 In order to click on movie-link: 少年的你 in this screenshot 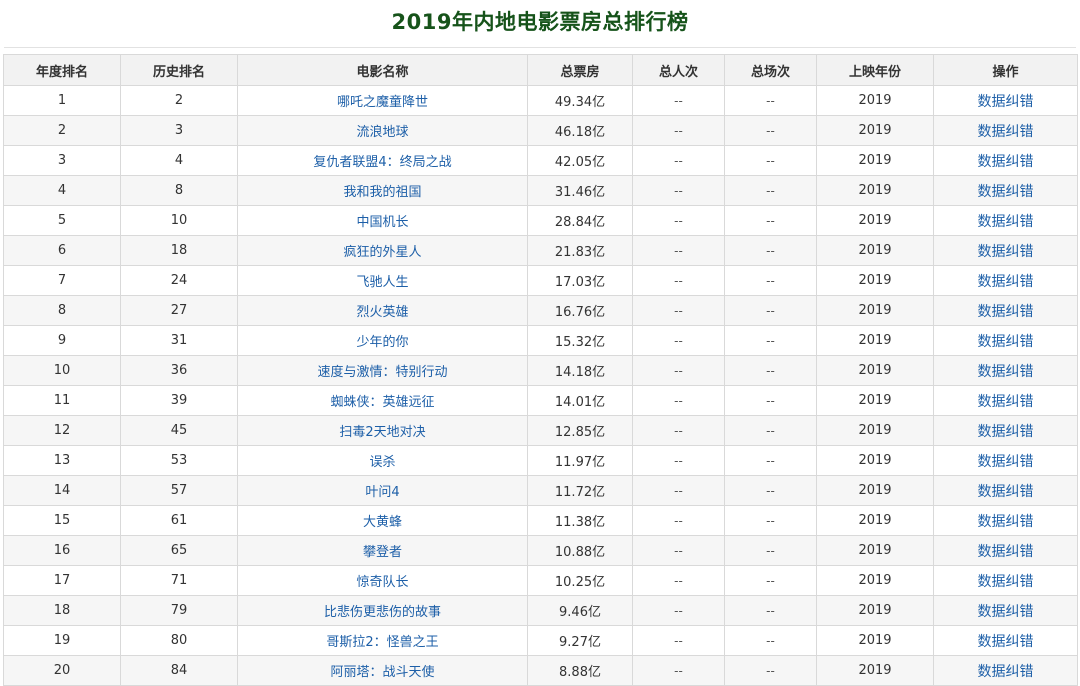, I will do `click(382, 342)`.